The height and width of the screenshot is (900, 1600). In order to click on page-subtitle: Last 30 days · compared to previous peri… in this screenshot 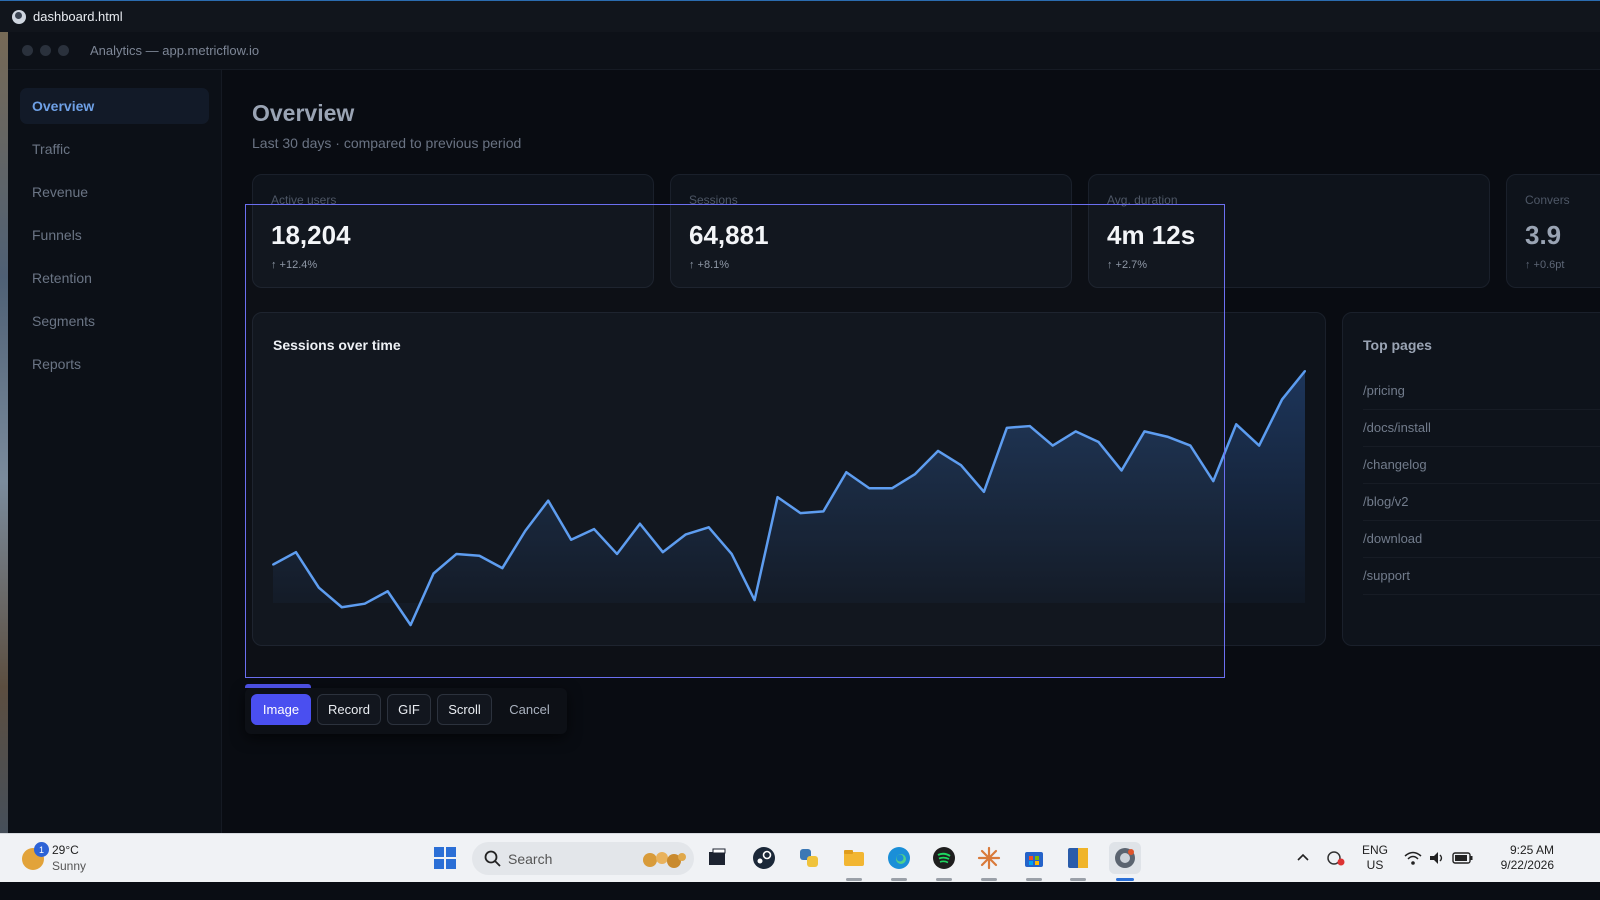, I will do `click(387, 143)`.